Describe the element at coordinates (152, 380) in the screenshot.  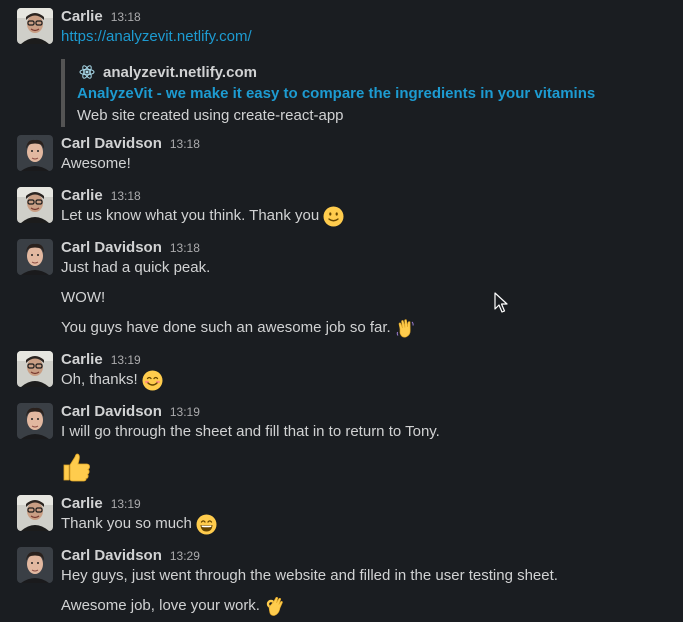
I see `smiling-face-emoji` at that location.